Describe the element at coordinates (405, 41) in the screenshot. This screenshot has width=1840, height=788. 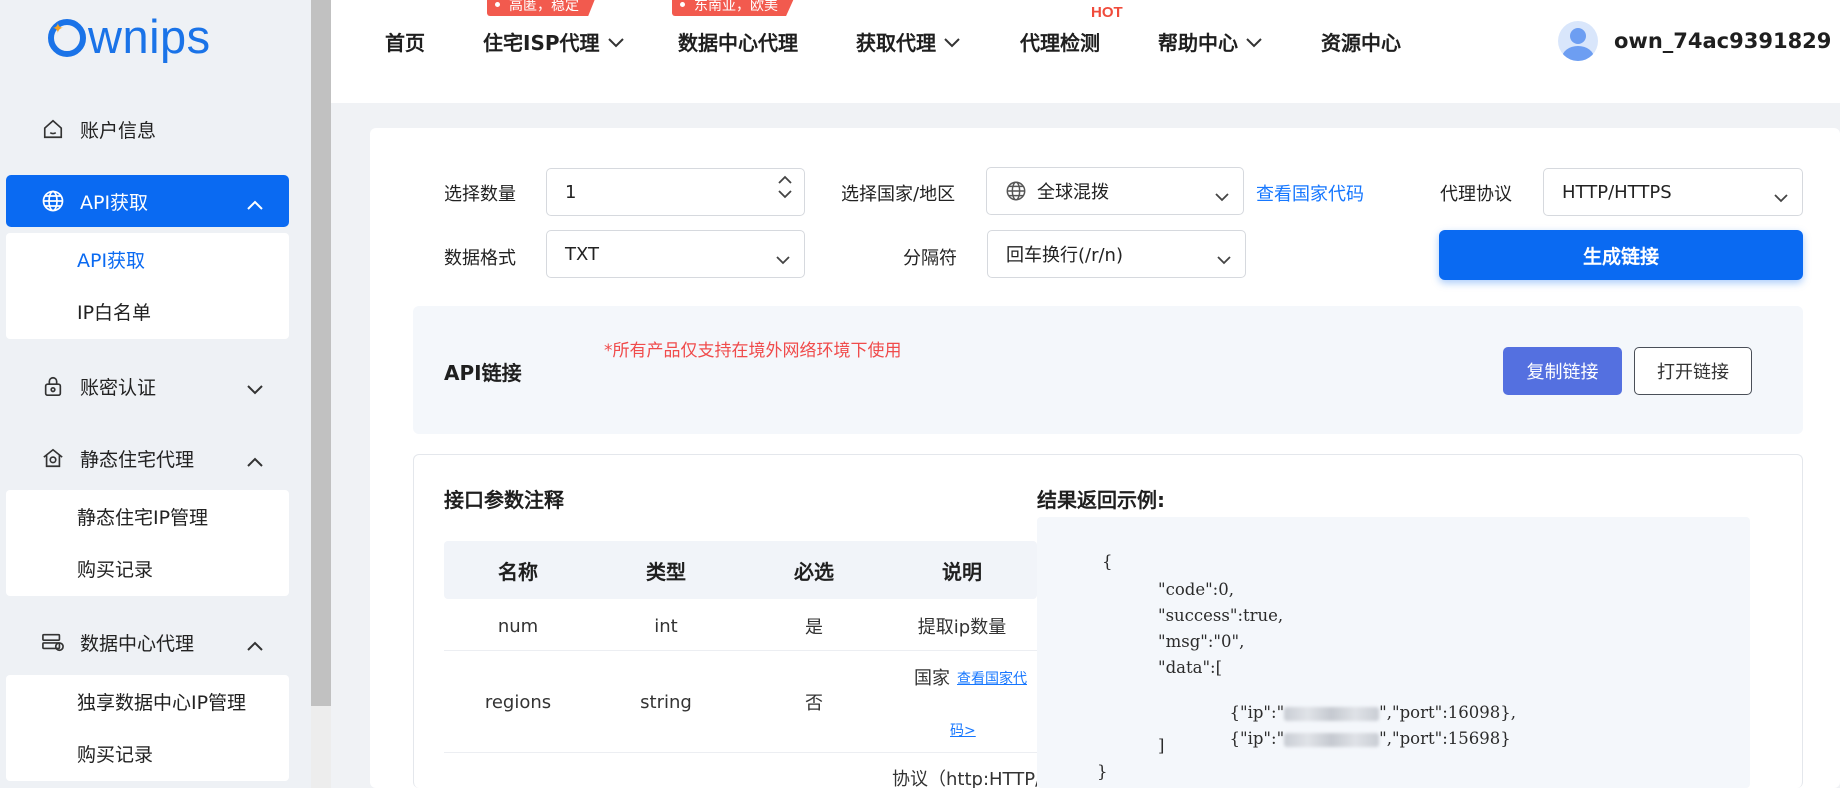
I see `nav-home: 首页` at that location.